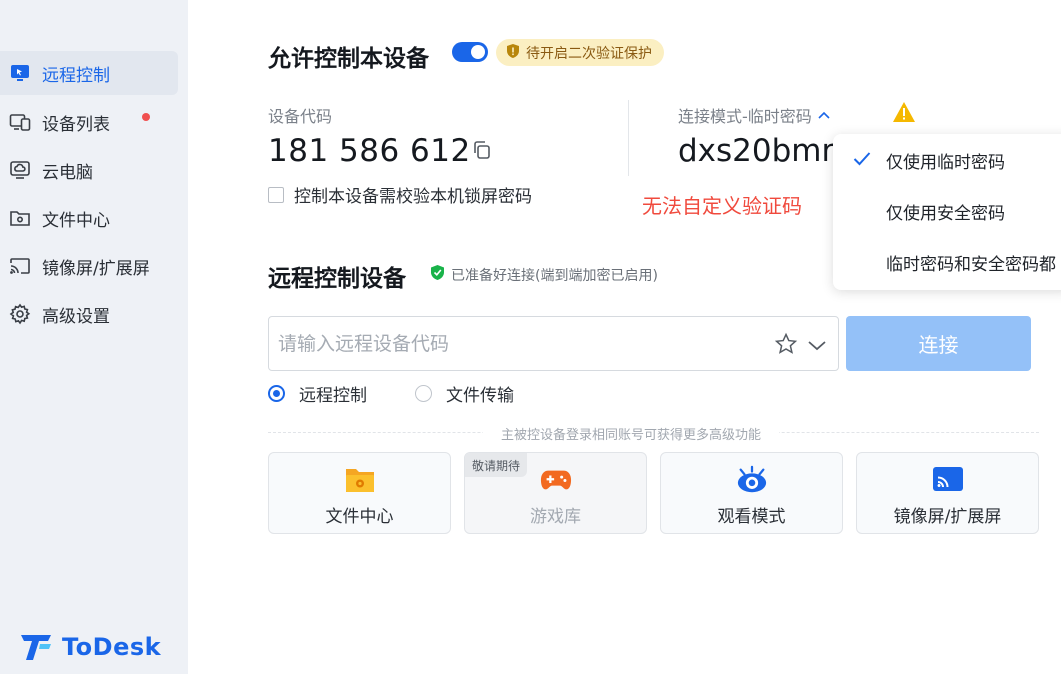 The height and width of the screenshot is (674, 1061). I want to click on device-list-icon, so click(20, 122).